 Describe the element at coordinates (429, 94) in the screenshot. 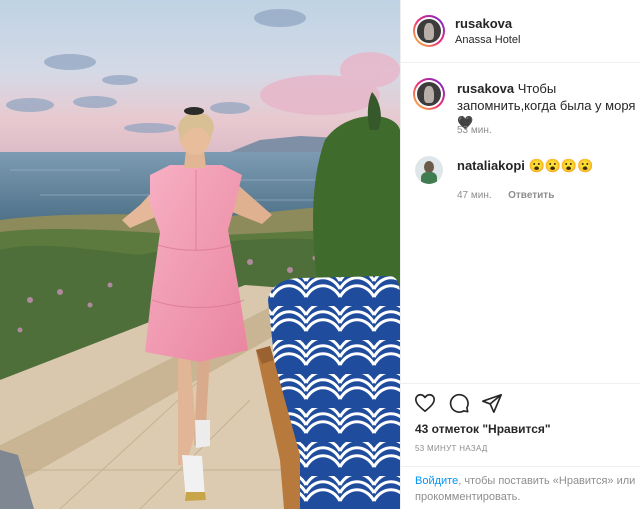

I see `caption-avatar` at that location.